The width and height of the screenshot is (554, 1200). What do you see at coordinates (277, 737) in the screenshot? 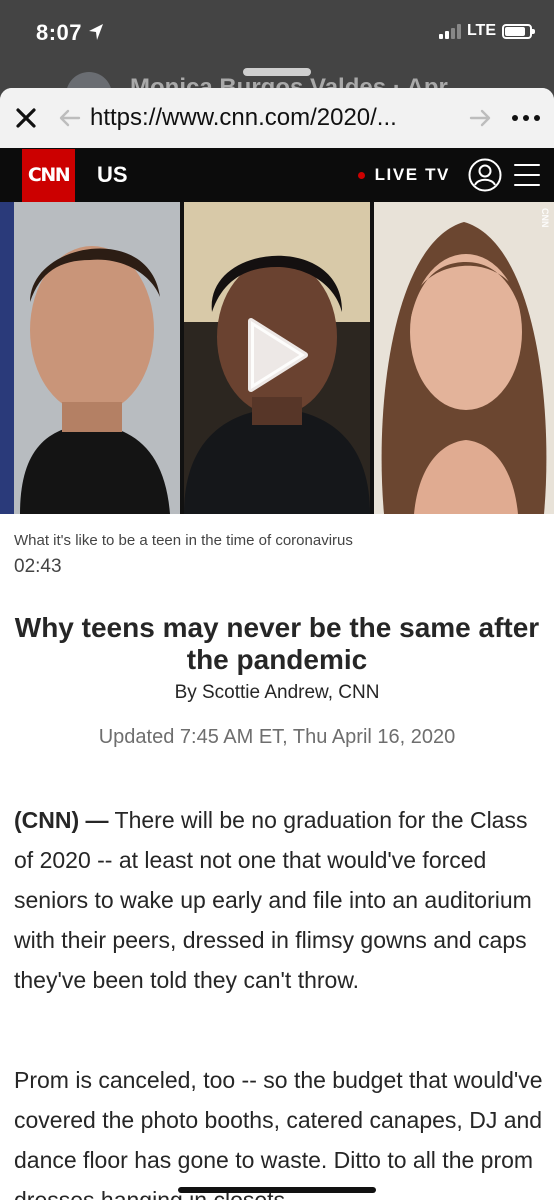
I see `article-updated-time: Updated 7:45 AM ET, Thu April 16, 2020` at bounding box center [277, 737].